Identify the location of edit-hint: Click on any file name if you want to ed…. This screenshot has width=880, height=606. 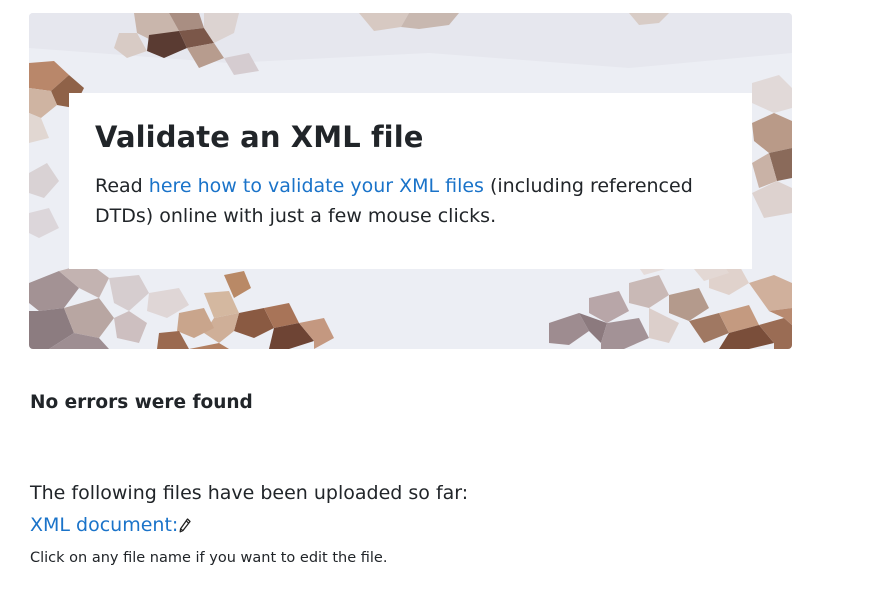
(209, 558).